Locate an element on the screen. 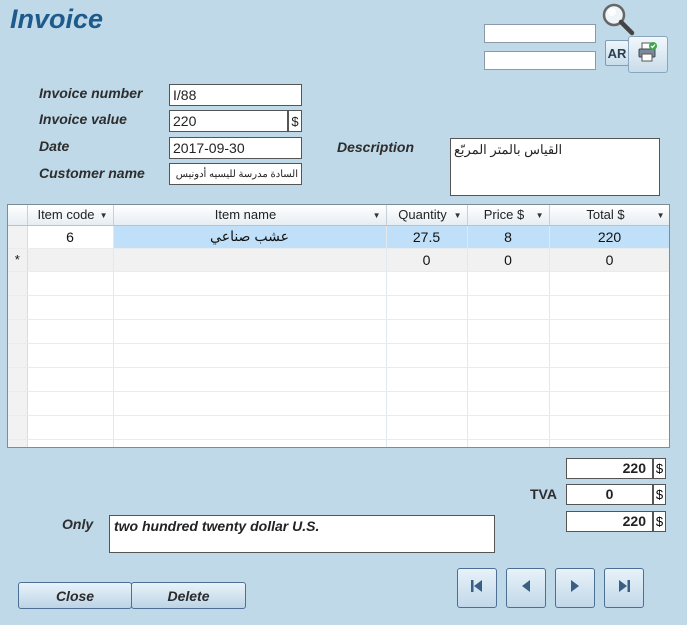 The image size is (687, 625). new-record-row: * 0 0 0 is located at coordinates (338, 260).